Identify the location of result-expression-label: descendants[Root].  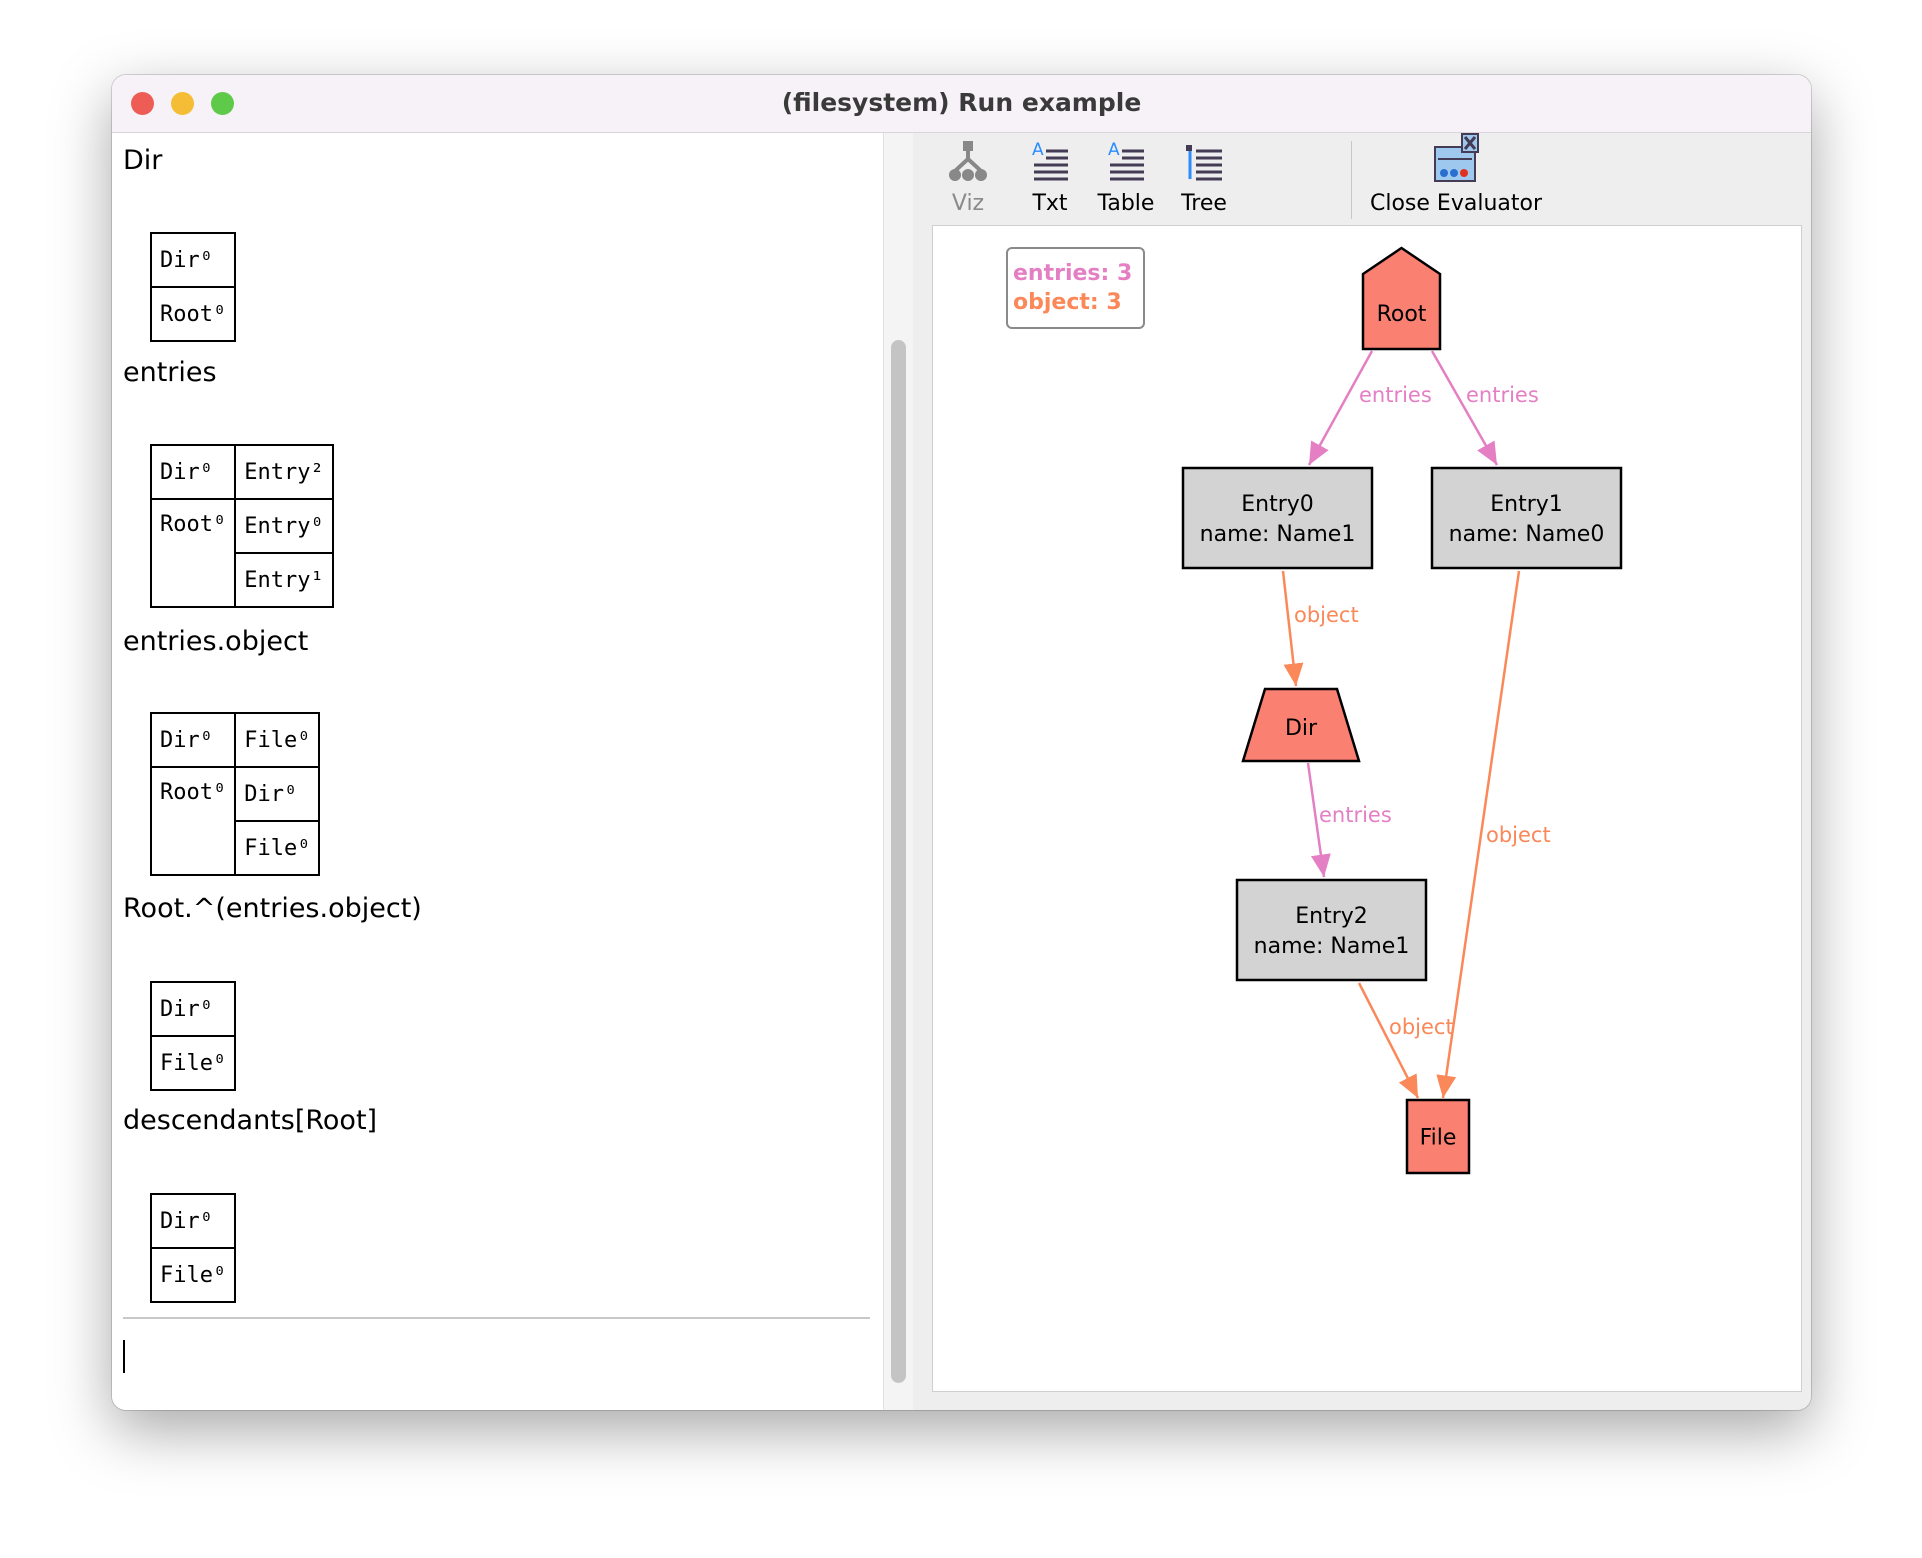
(250, 1120).